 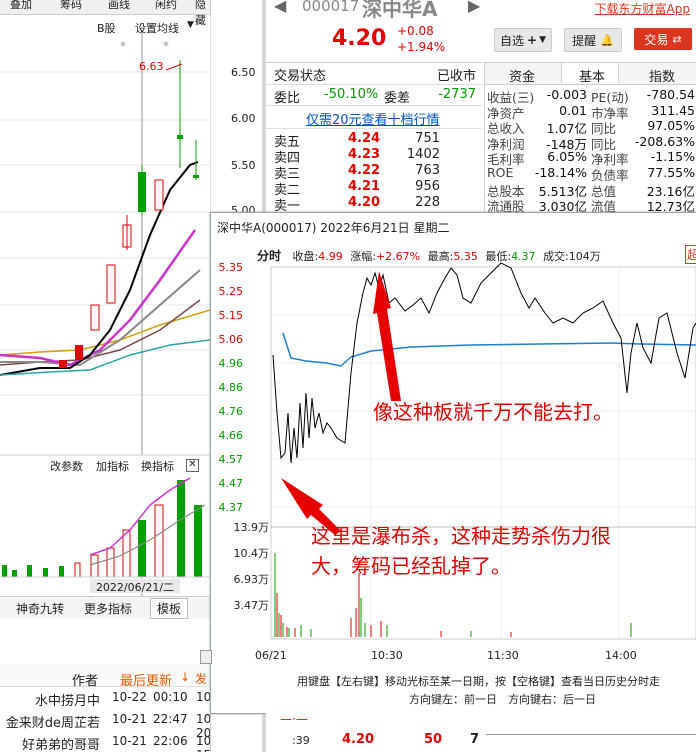 I want to click on y-tick: 4.66, so click(x=231, y=435).